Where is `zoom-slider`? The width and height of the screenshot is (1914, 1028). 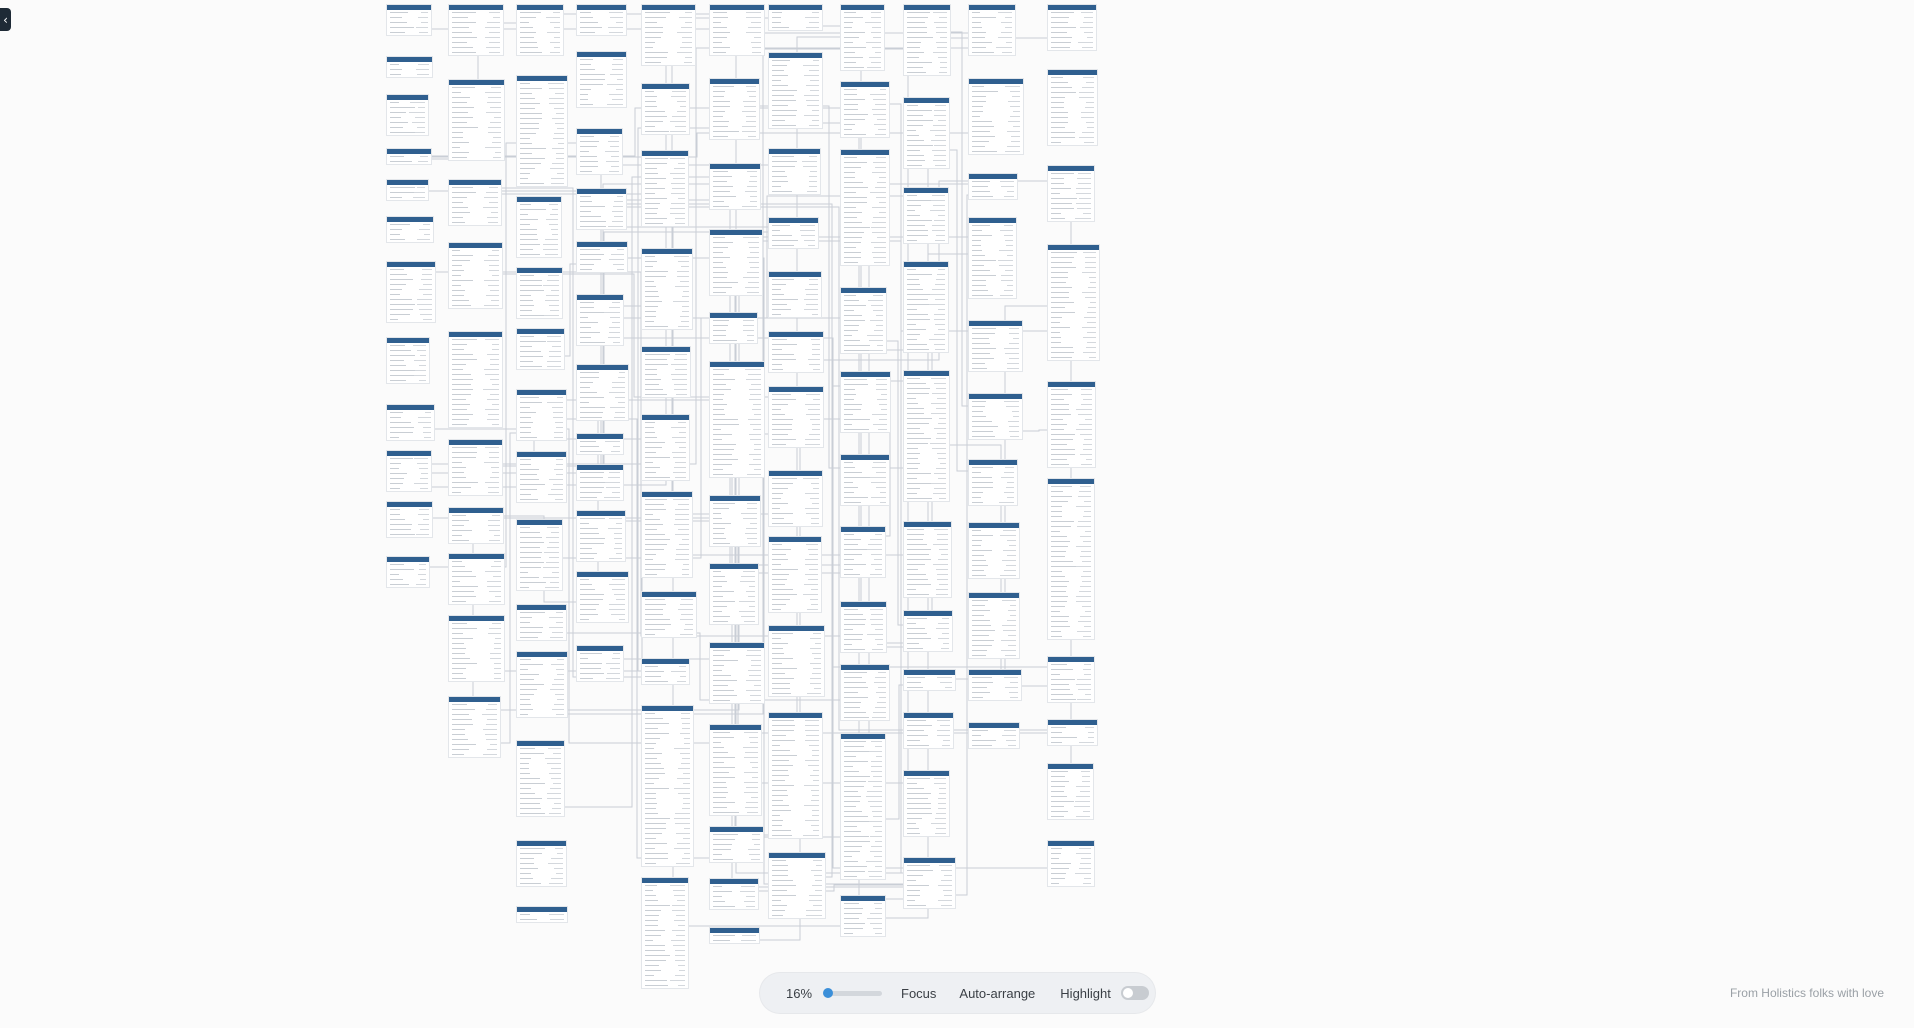 zoom-slider is located at coordinates (852, 993).